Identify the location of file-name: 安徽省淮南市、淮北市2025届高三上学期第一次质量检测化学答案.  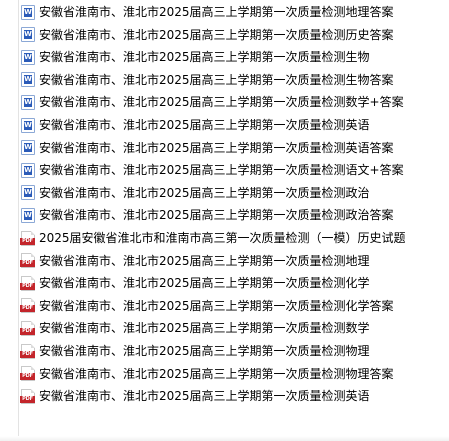
(216, 305).